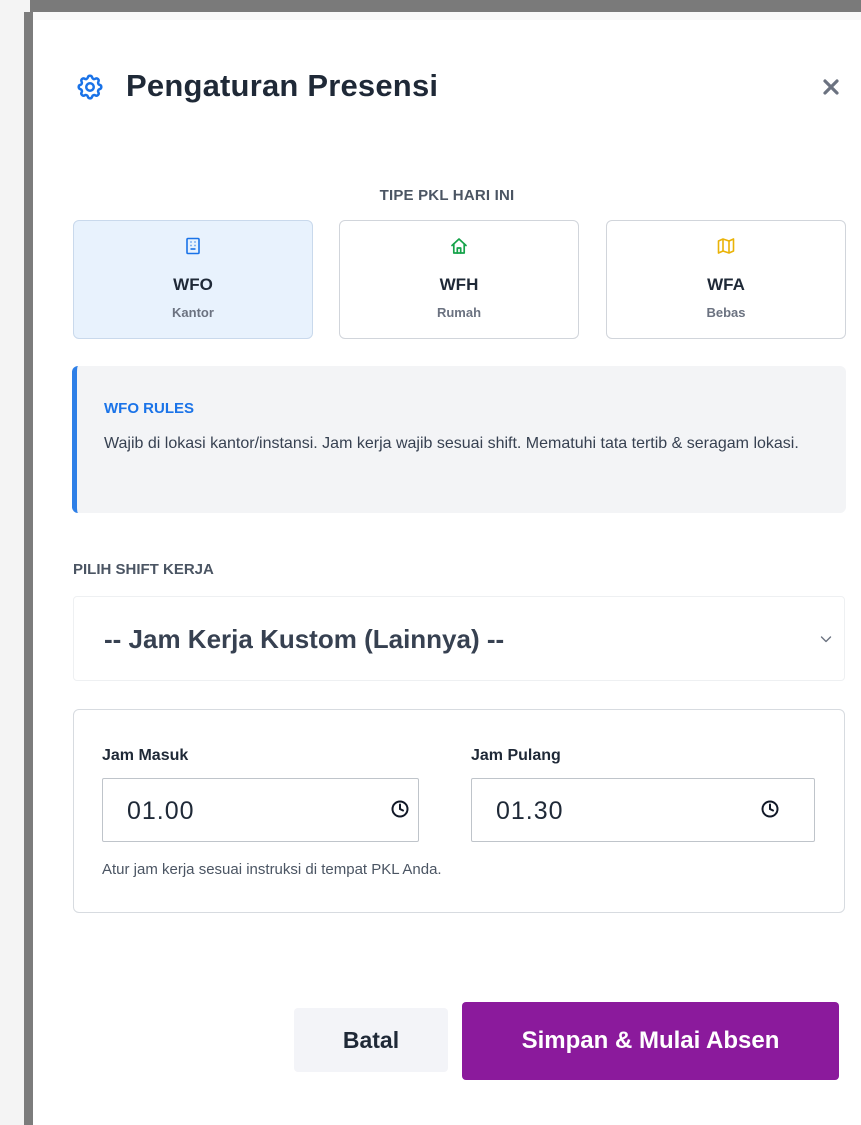  I want to click on time-in-value: 01.00, so click(161, 811).